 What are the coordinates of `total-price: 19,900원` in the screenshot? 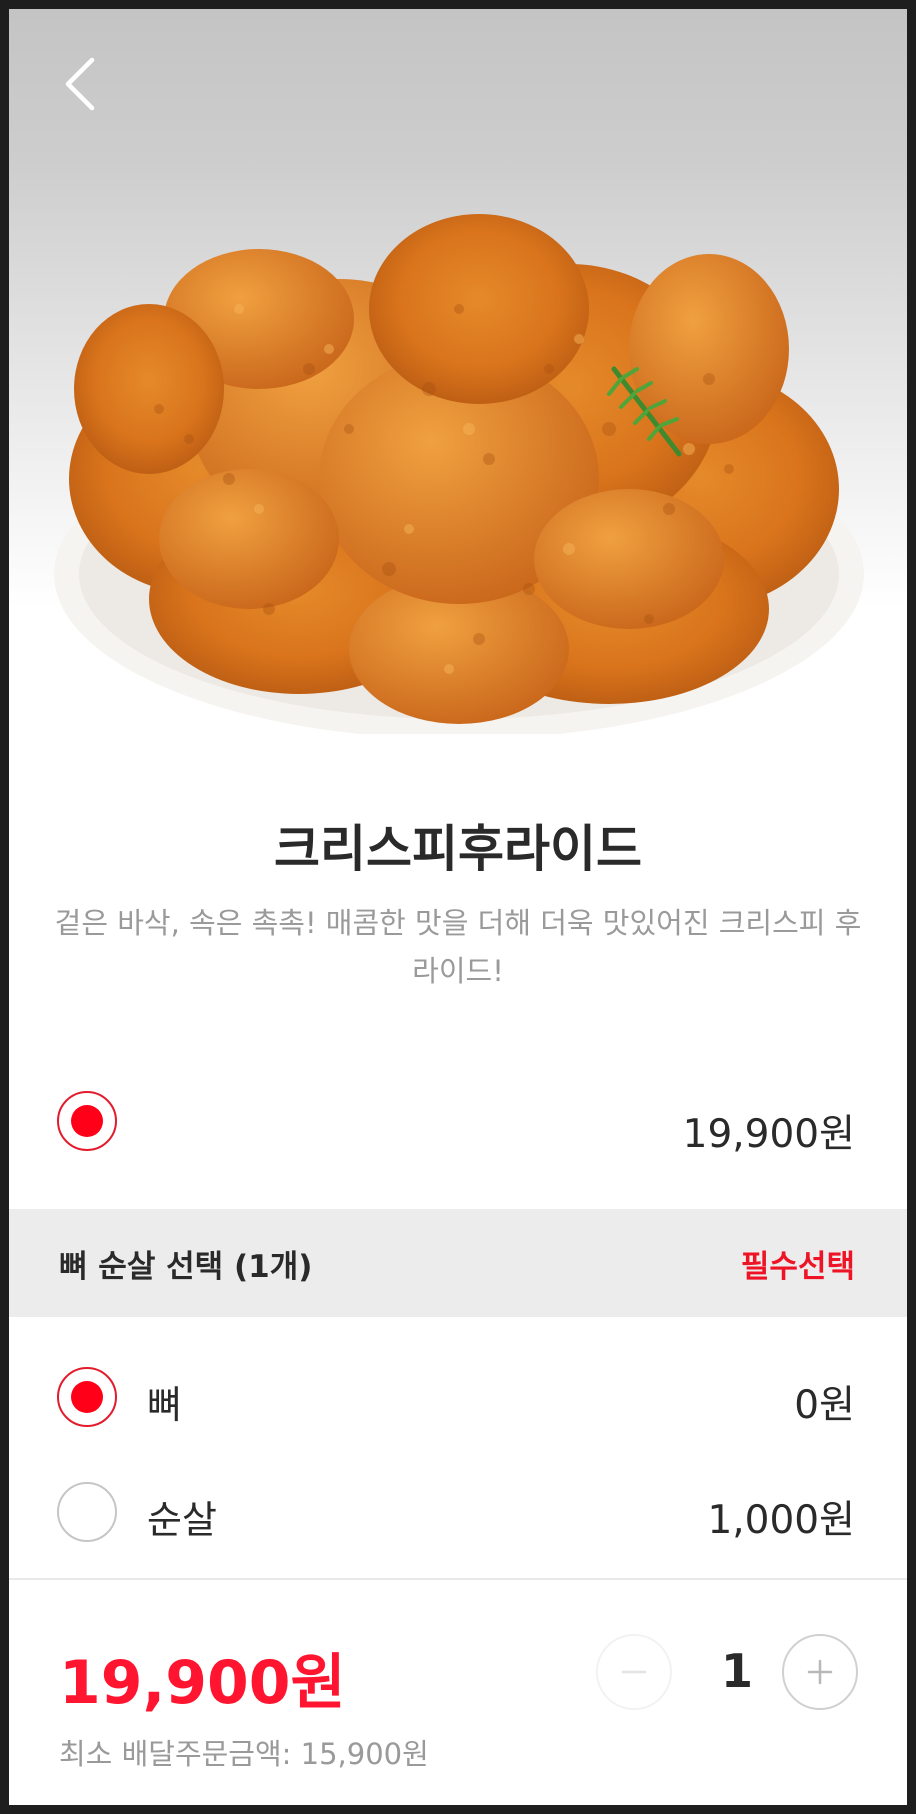 It's located at (202, 1683).